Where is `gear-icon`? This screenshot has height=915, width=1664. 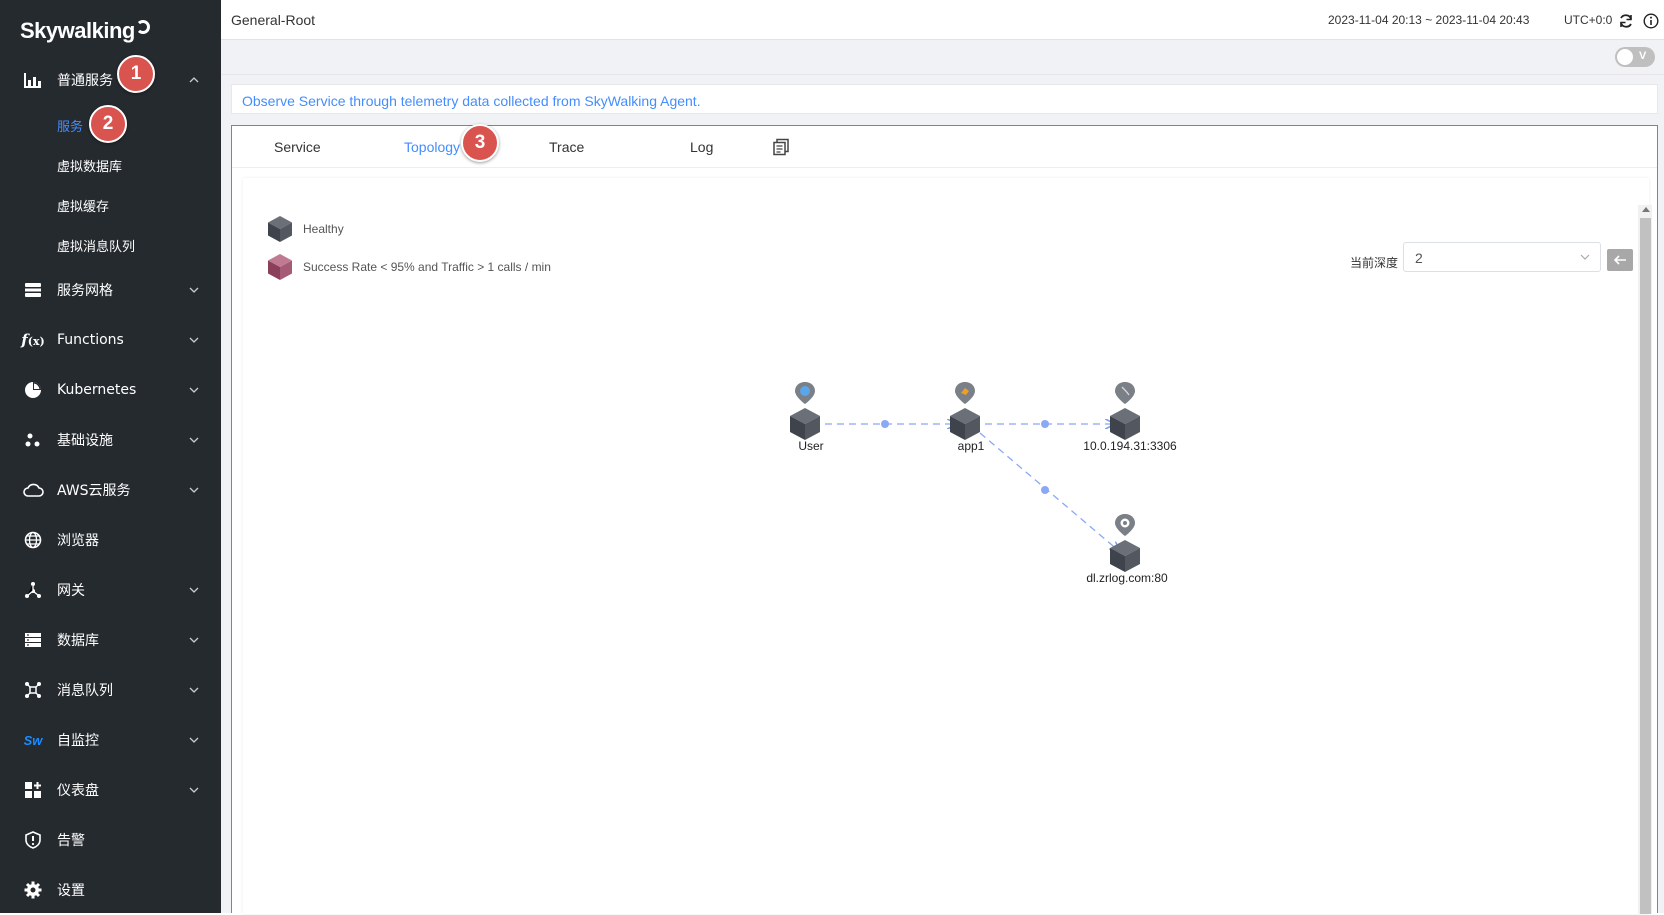 gear-icon is located at coordinates (33, 890).